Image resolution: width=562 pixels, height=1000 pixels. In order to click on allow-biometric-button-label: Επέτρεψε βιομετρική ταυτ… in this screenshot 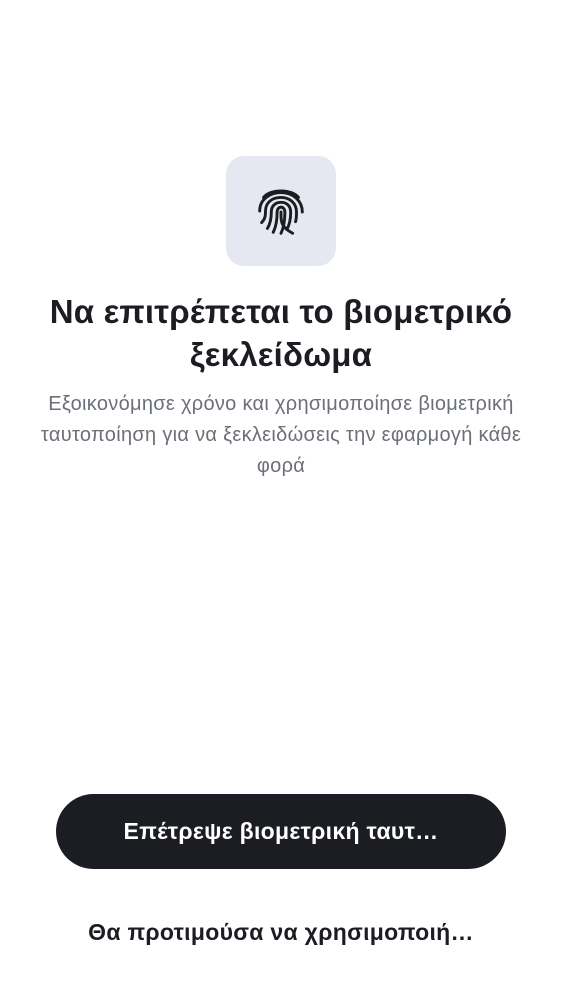, I will do `click(281, 831)`.